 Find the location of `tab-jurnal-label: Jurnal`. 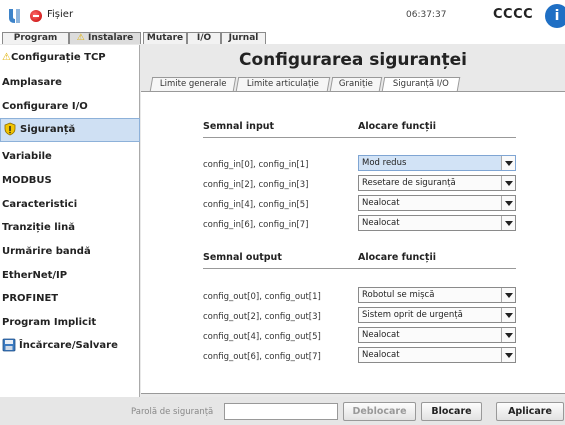

tab-jurnal-label: Jurnal is located at coordinates (243, 38).